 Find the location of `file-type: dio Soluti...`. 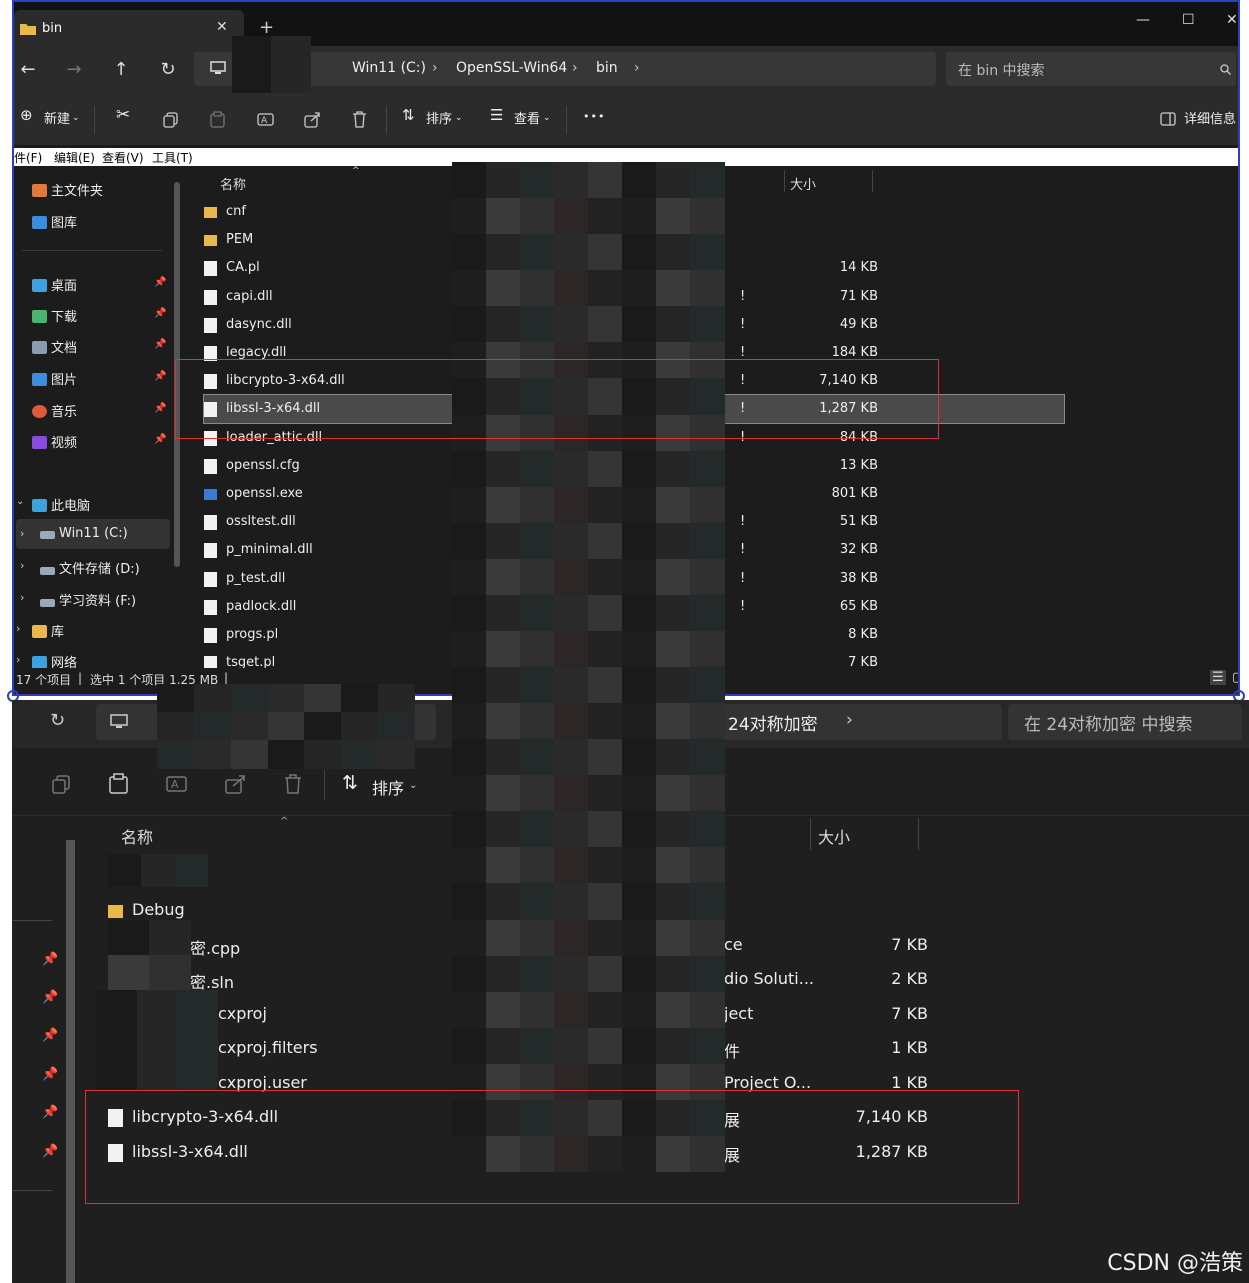

file-type: dio Soluti... is located at coordinates (769, 978).